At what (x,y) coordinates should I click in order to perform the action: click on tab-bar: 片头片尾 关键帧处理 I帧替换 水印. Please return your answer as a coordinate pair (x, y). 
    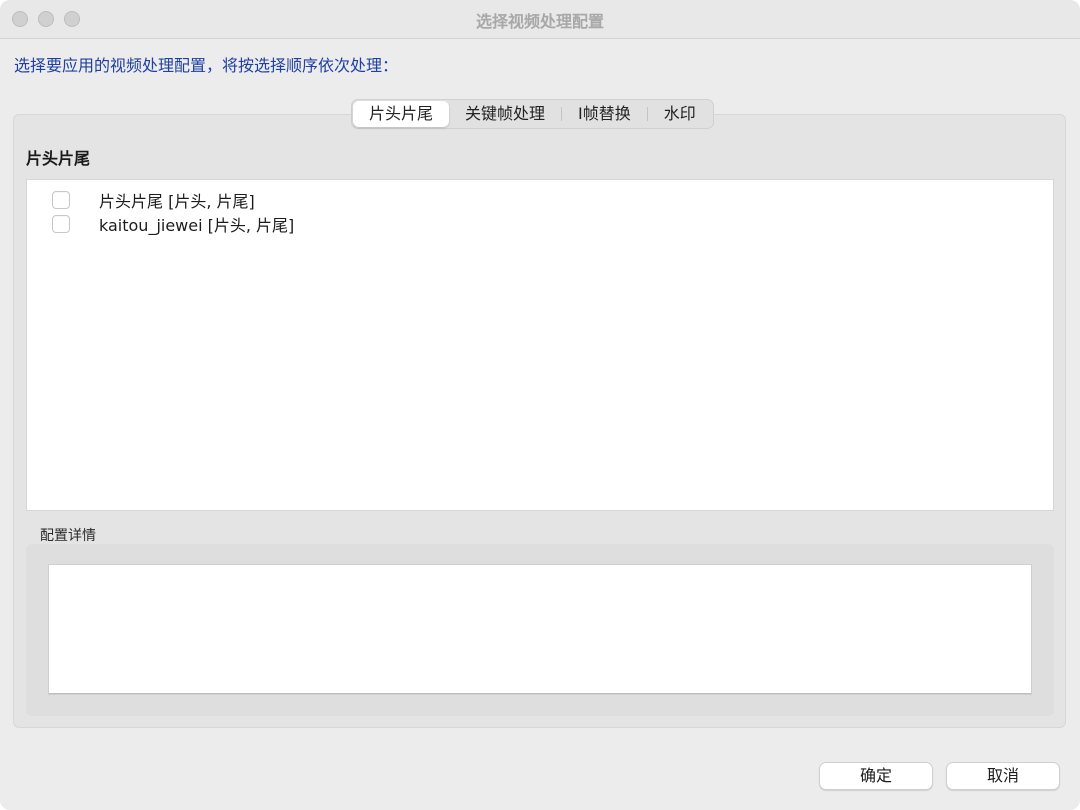
    Looking at the image, I should click on (532, 114).